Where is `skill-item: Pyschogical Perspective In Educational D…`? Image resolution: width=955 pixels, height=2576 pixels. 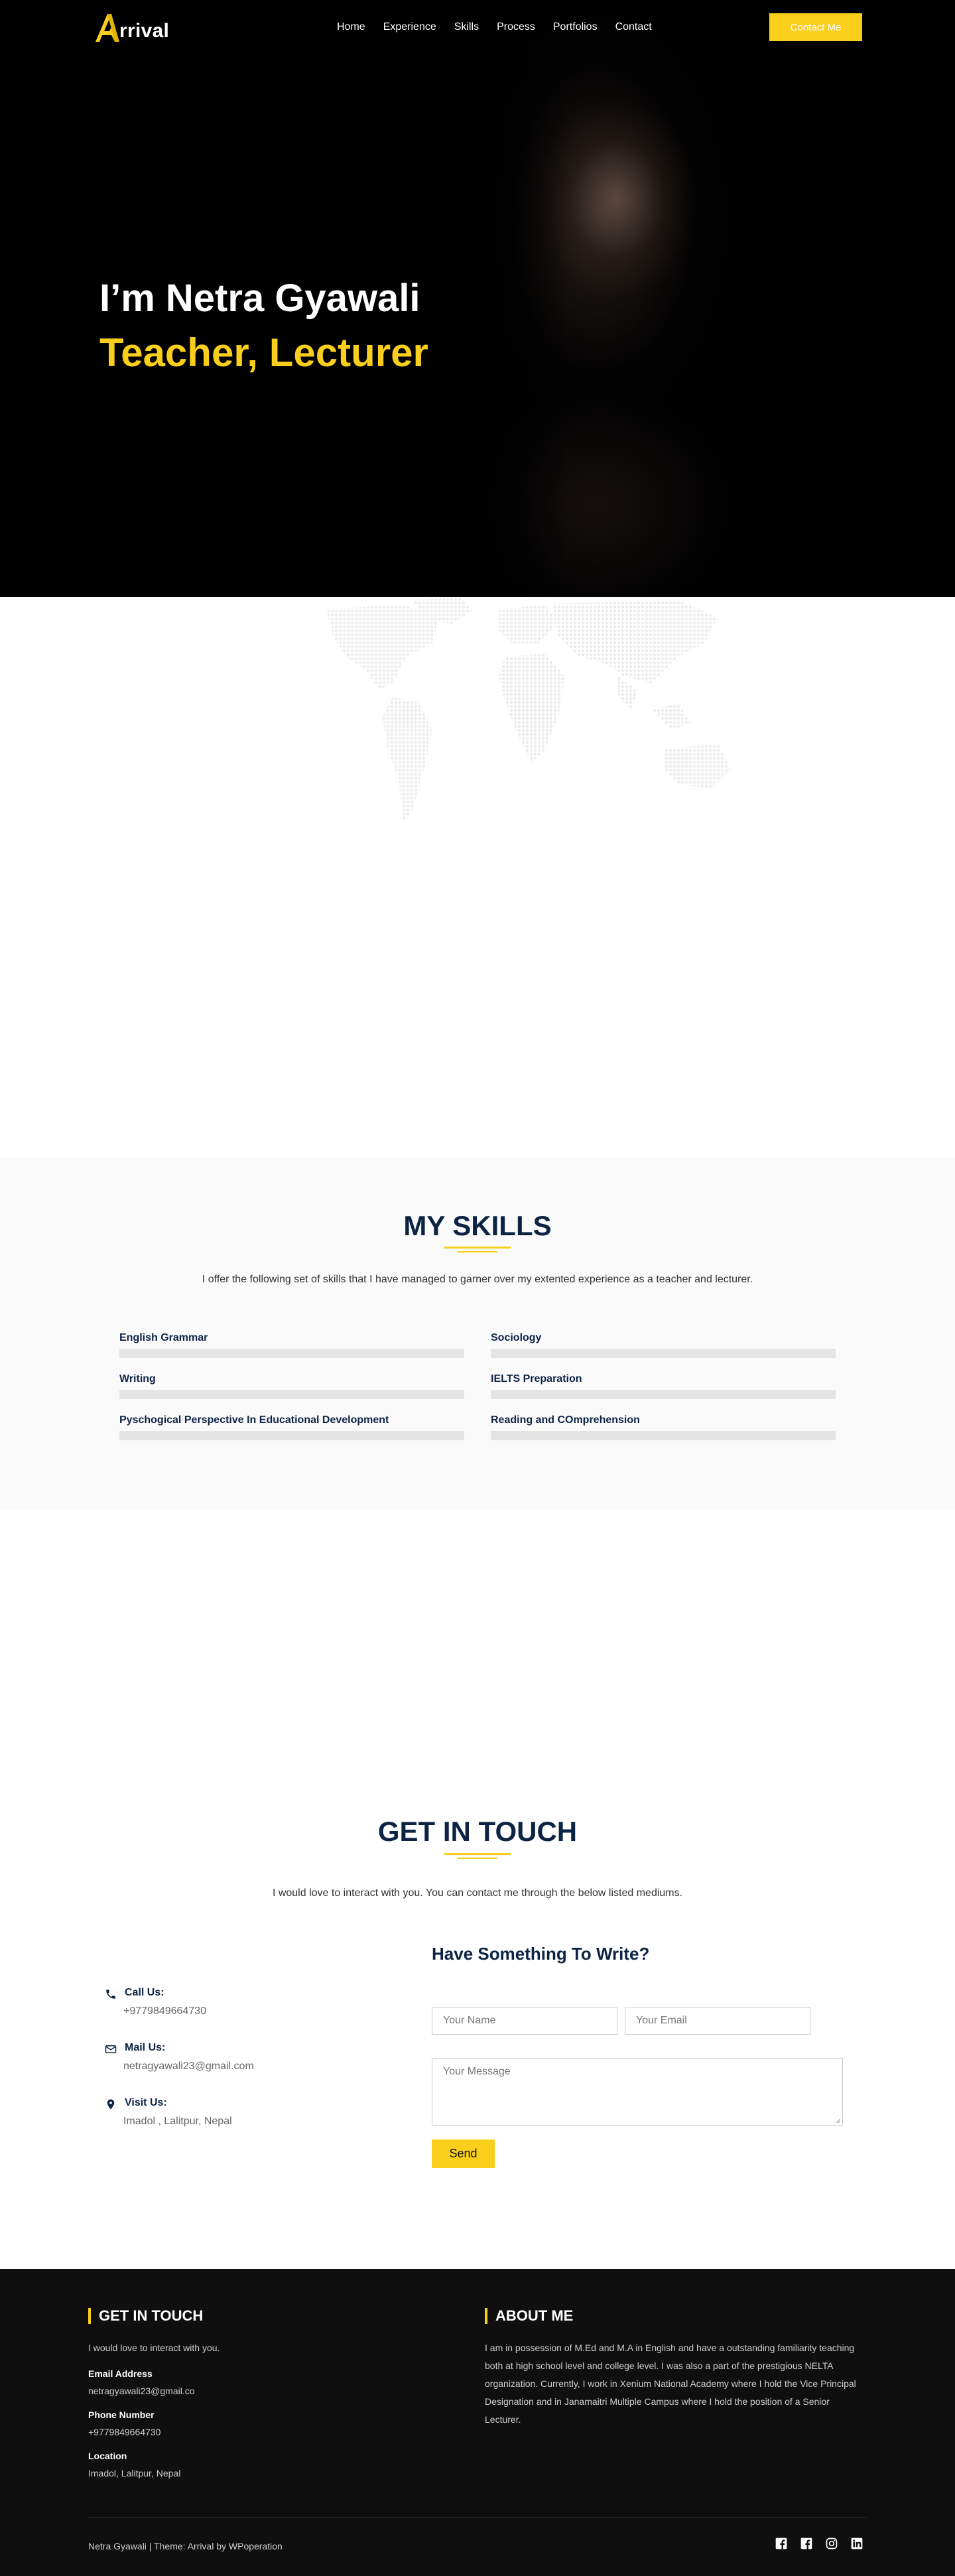 skill-item: Pyschogical Perspective In Educational D… is located at coordinates (291, 1427).